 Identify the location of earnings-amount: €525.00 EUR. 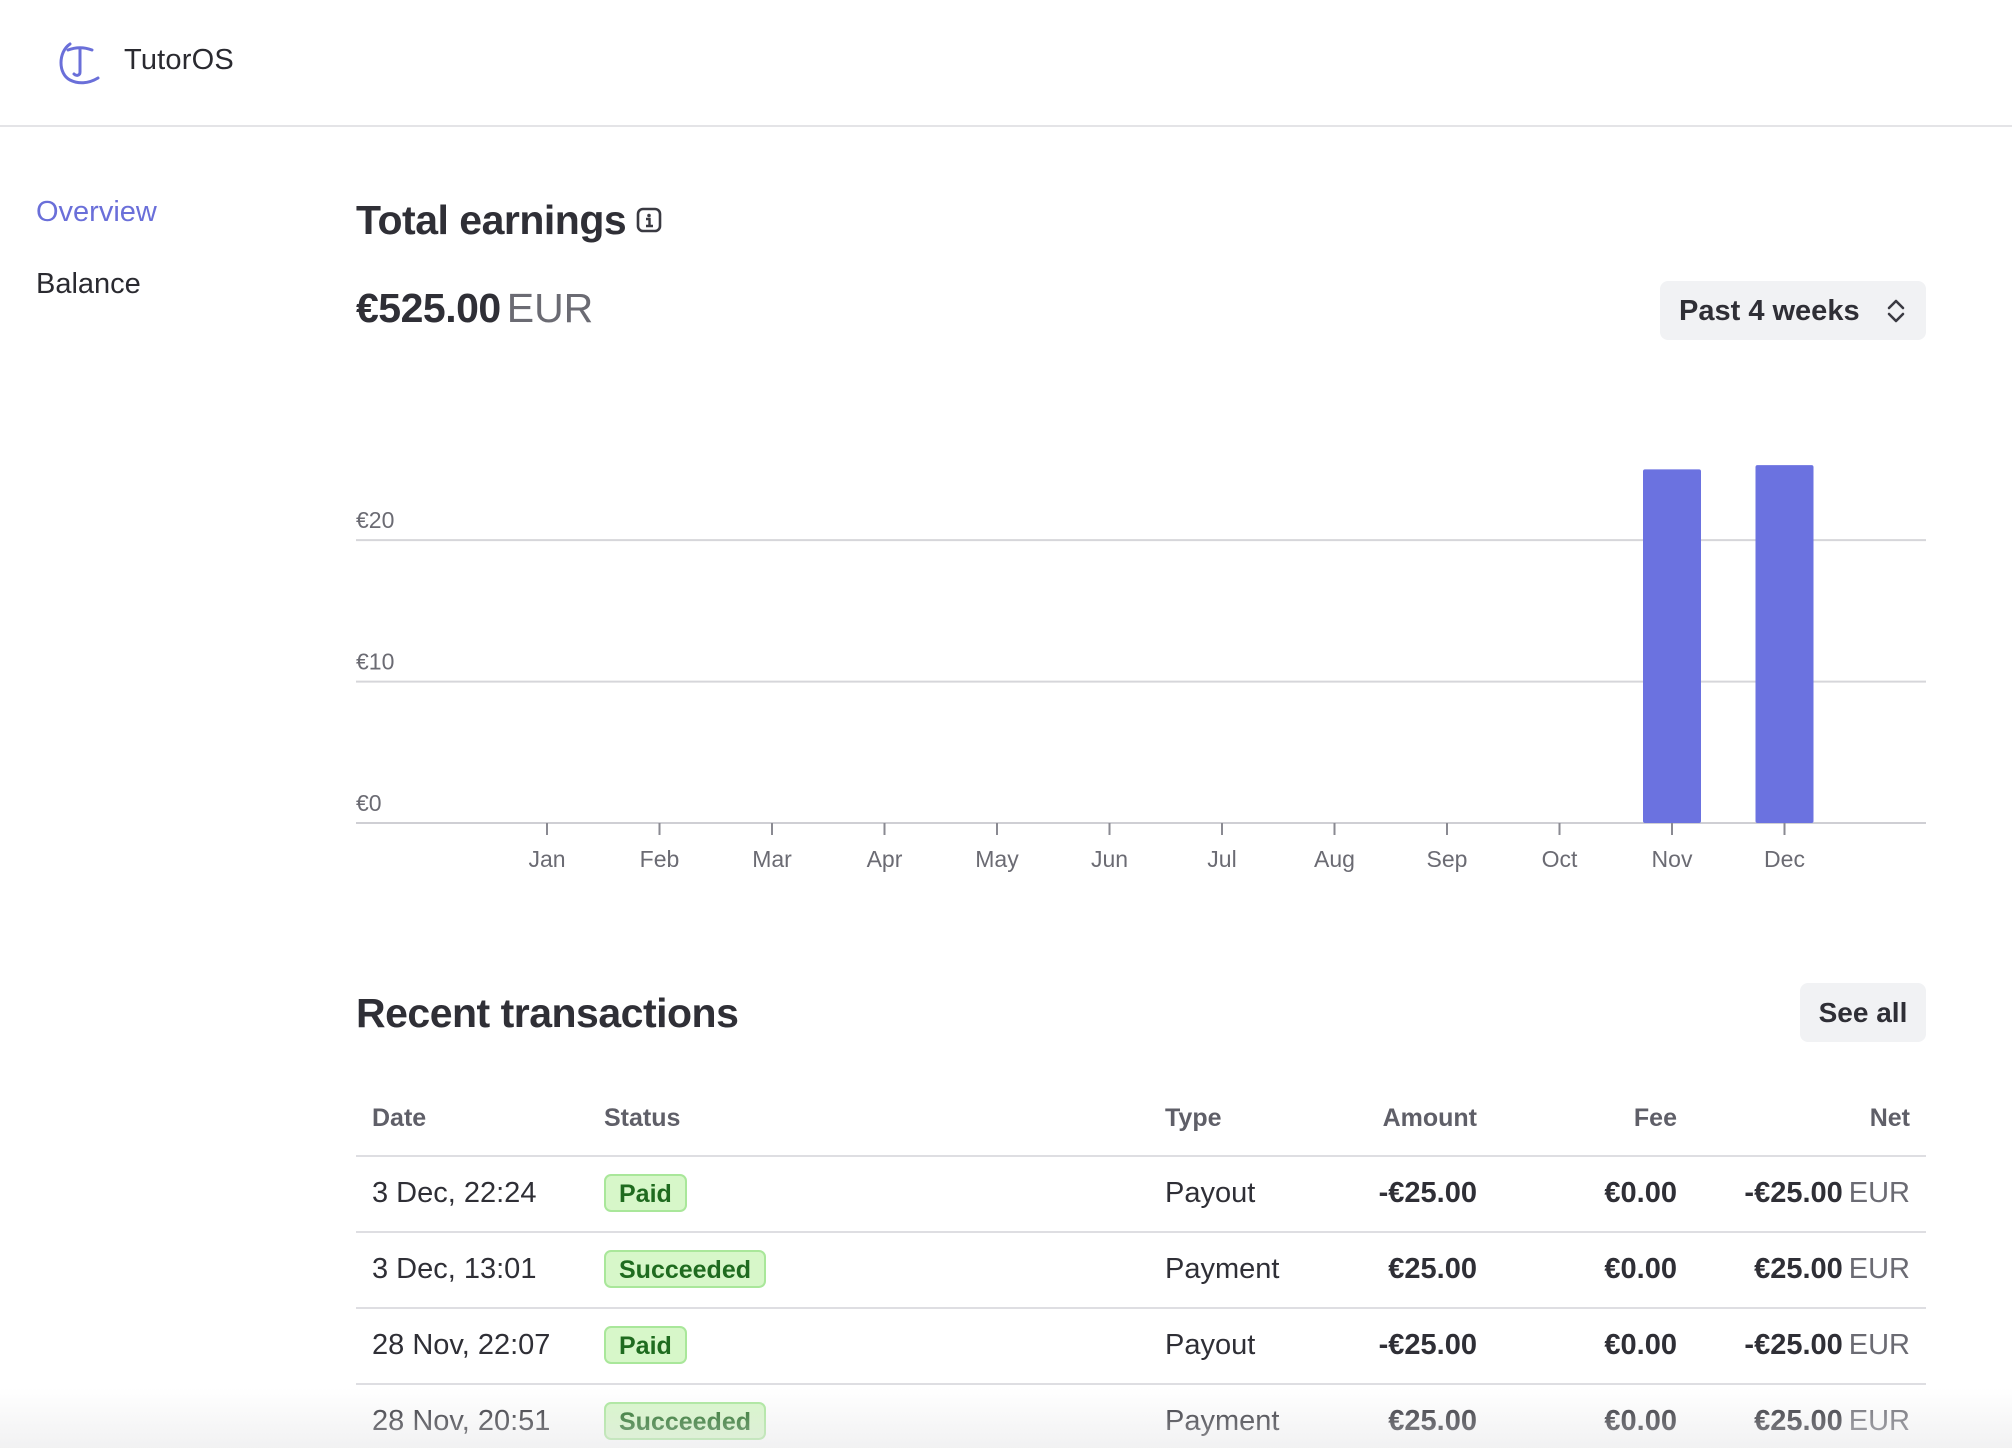
(474, 308).